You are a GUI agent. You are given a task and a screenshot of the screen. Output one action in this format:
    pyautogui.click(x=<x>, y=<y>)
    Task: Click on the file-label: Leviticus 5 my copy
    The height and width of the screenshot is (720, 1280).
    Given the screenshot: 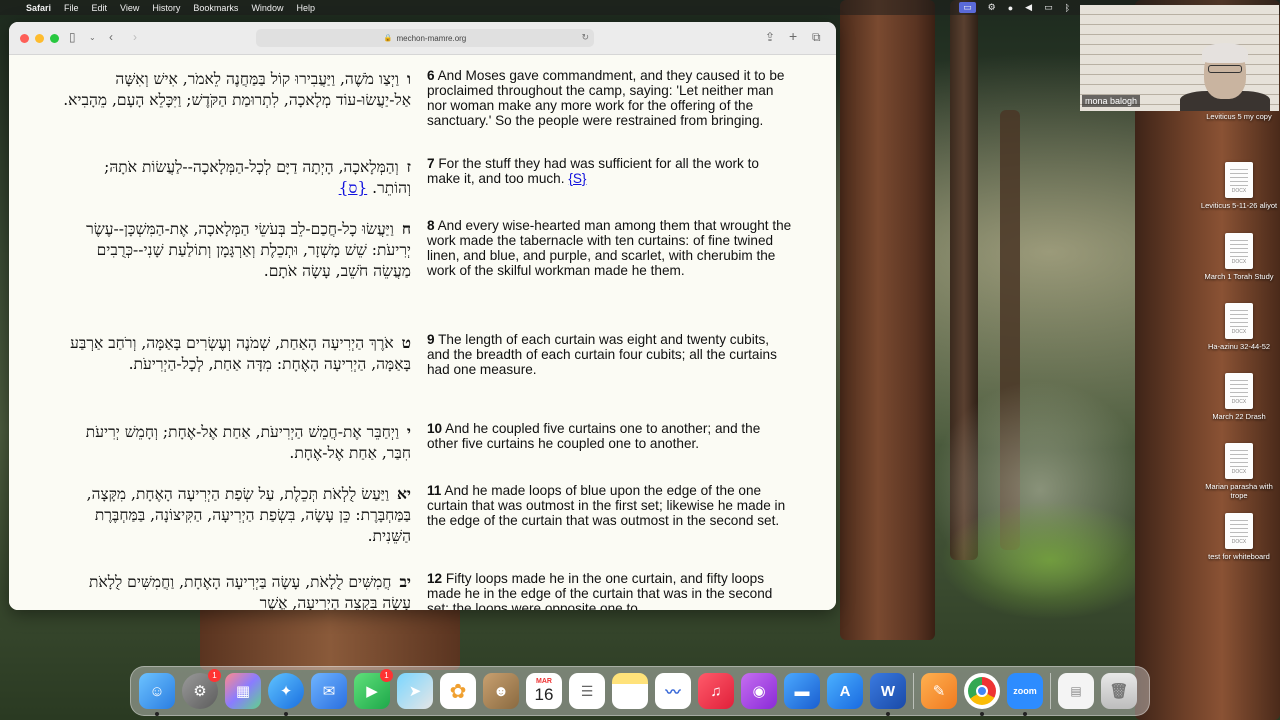 What is the action you would take?
    pyautogui.click(x=1239, y=116)
    